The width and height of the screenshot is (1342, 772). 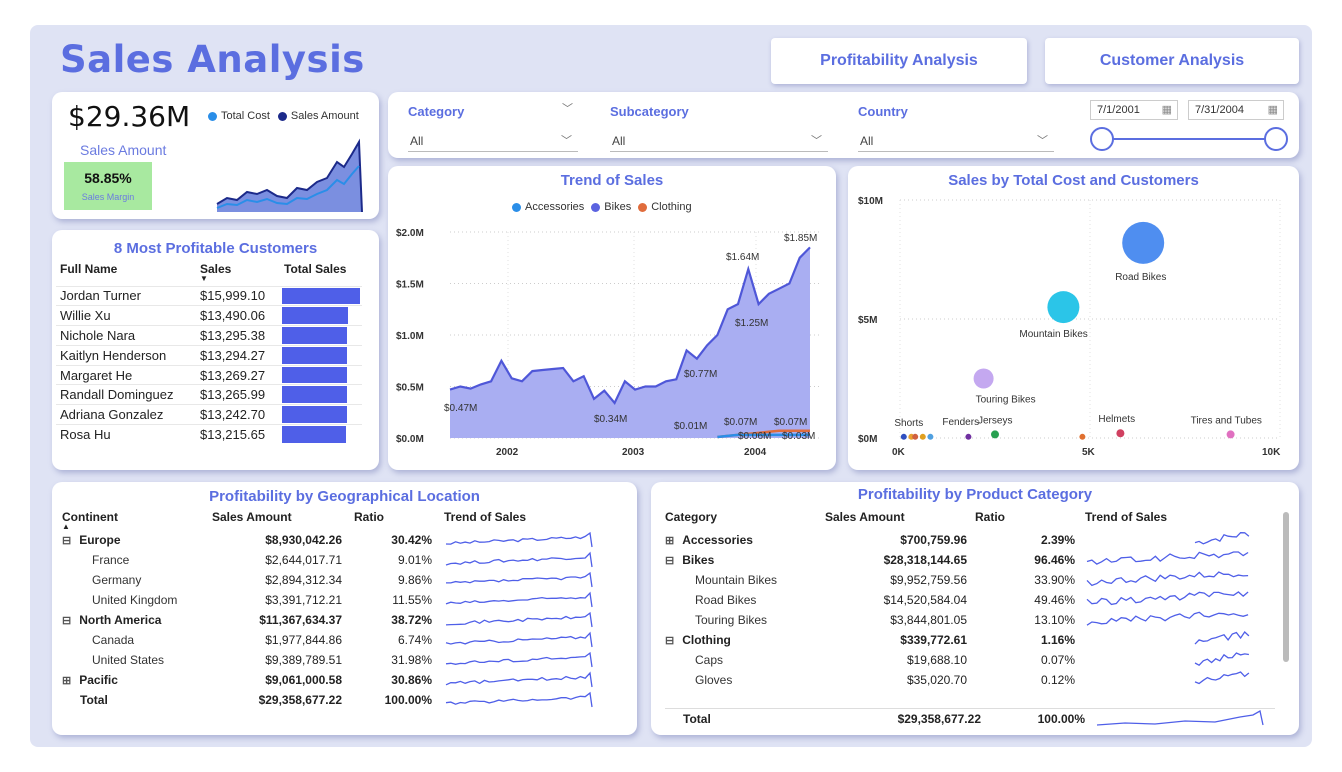 I want to click on product-name: Accessories, so click(x=717, y=540).